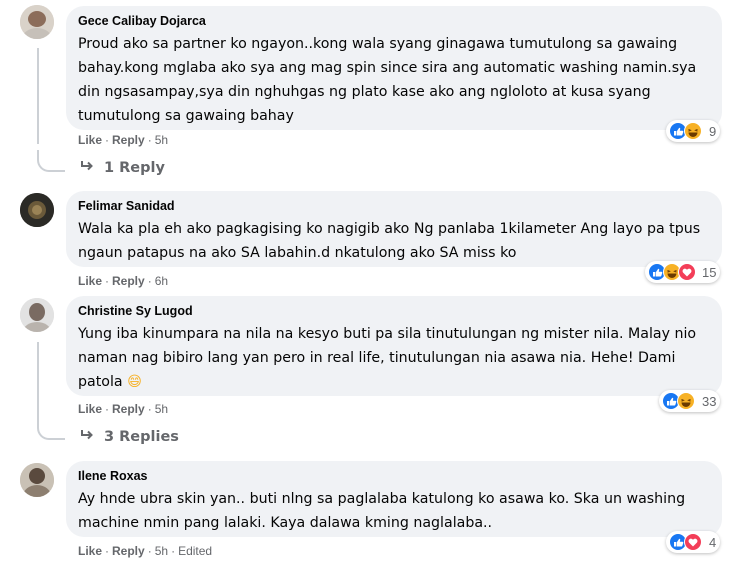 The image size is (750, 565). I want to click on reaction-summary: 4, so click(693, 542).